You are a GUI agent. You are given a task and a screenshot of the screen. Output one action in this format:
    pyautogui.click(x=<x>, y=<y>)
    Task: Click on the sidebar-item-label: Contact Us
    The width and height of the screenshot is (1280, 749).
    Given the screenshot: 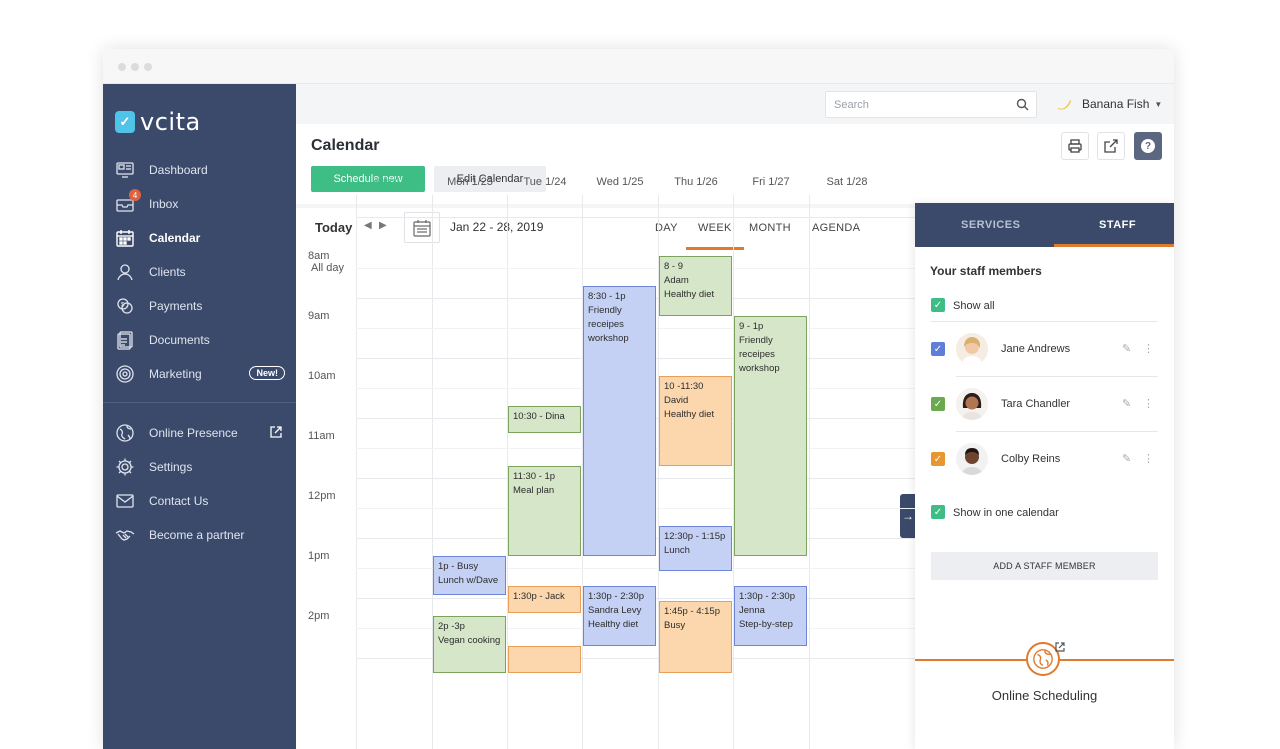 What is the action you would take?
    pyautogui.click(x=179, y=501)
    